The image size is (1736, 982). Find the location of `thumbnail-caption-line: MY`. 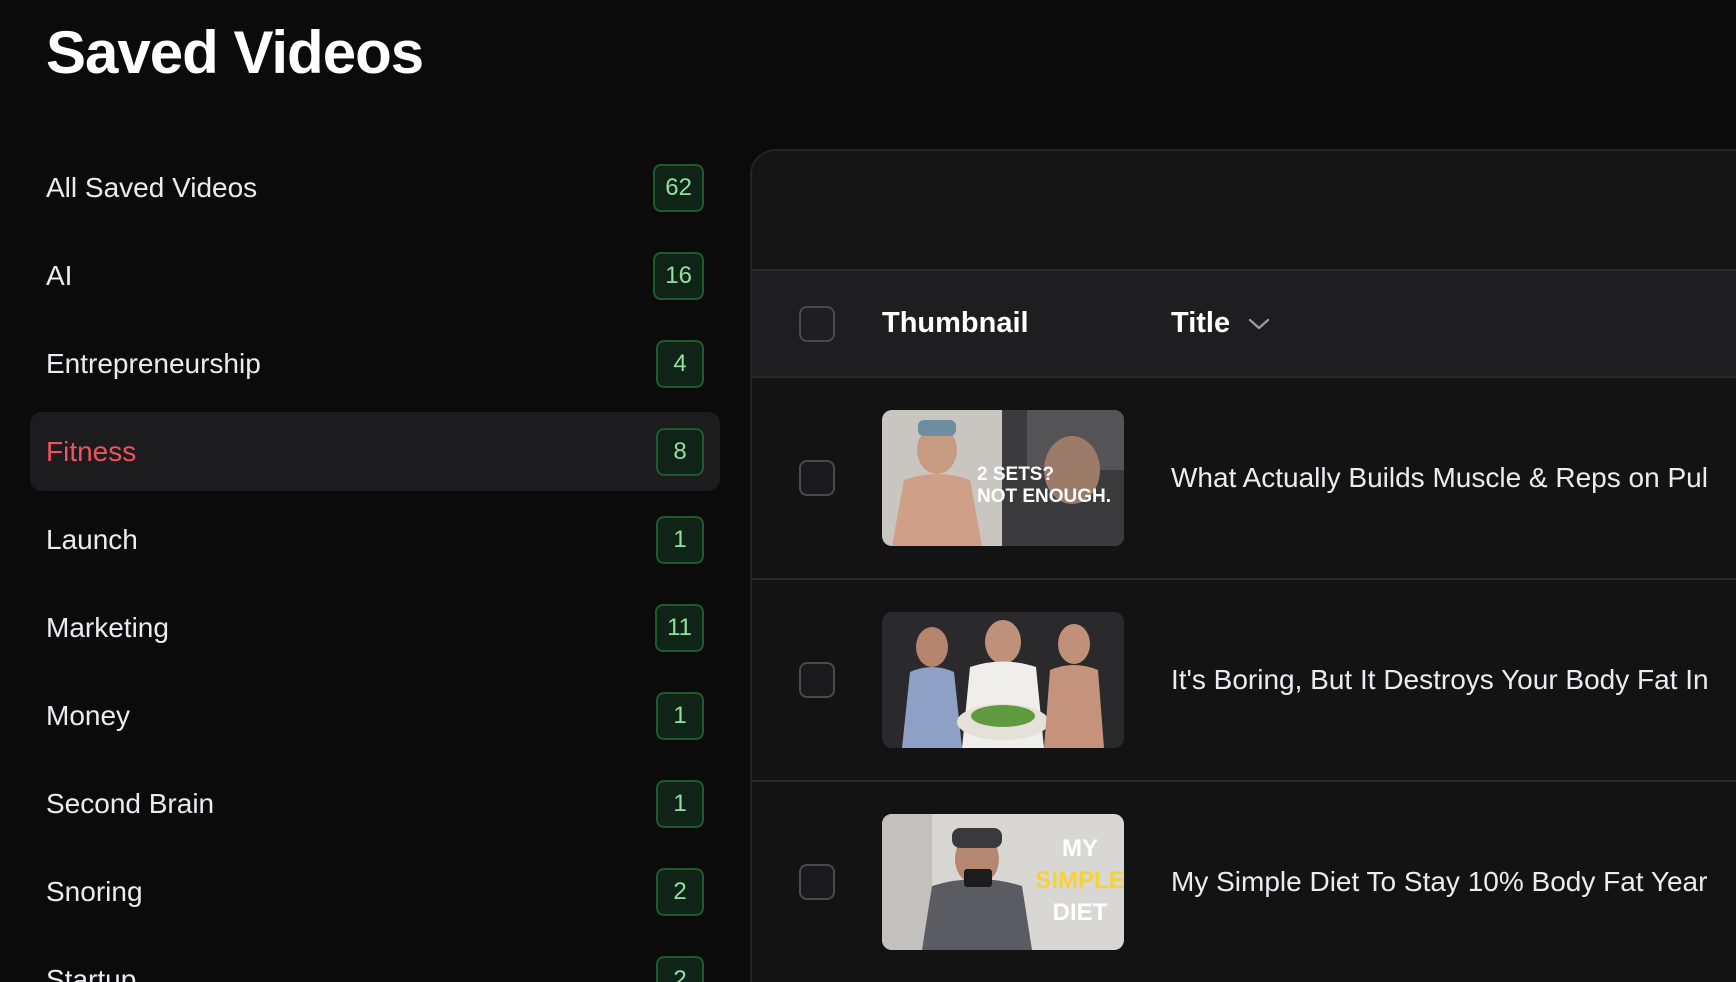

thumbnail-caption-line: MY is located at coordinates (1080, 848).